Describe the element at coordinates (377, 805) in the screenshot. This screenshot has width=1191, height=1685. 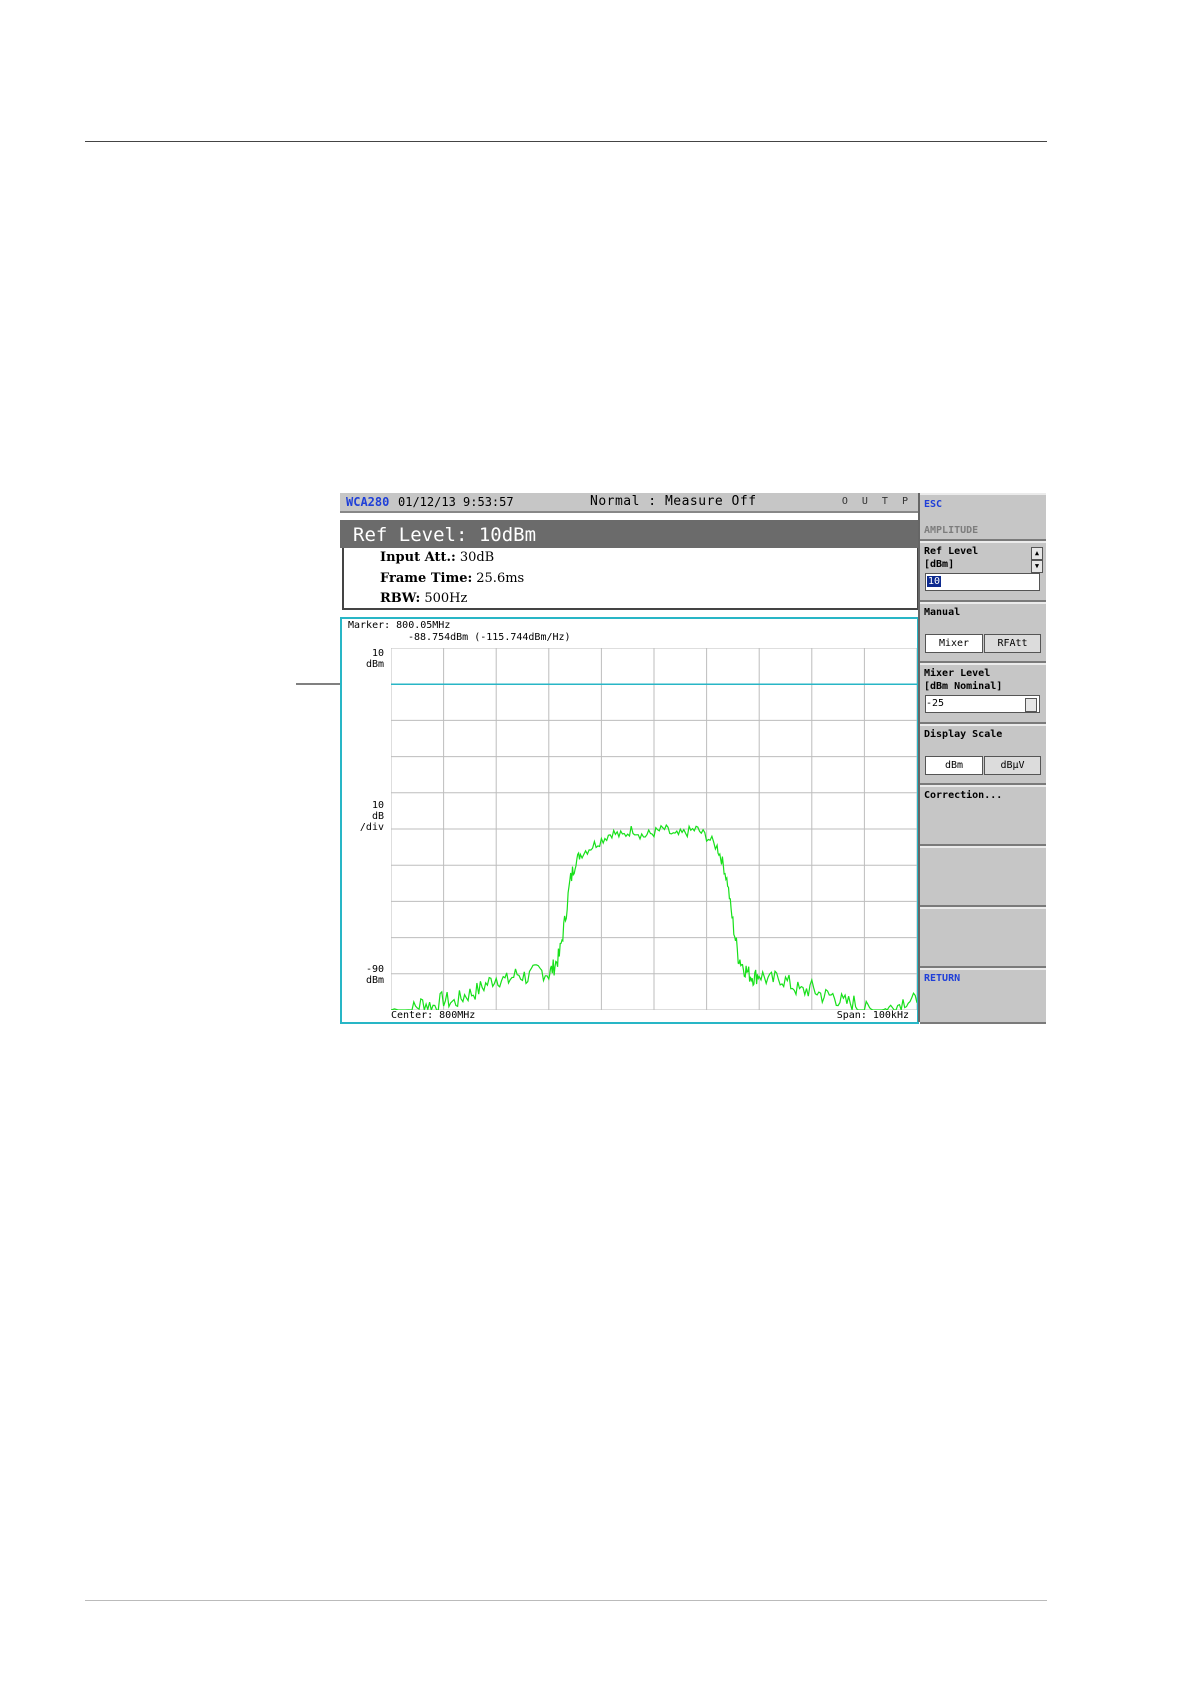
I see `y-scale-value: 10` at that location.